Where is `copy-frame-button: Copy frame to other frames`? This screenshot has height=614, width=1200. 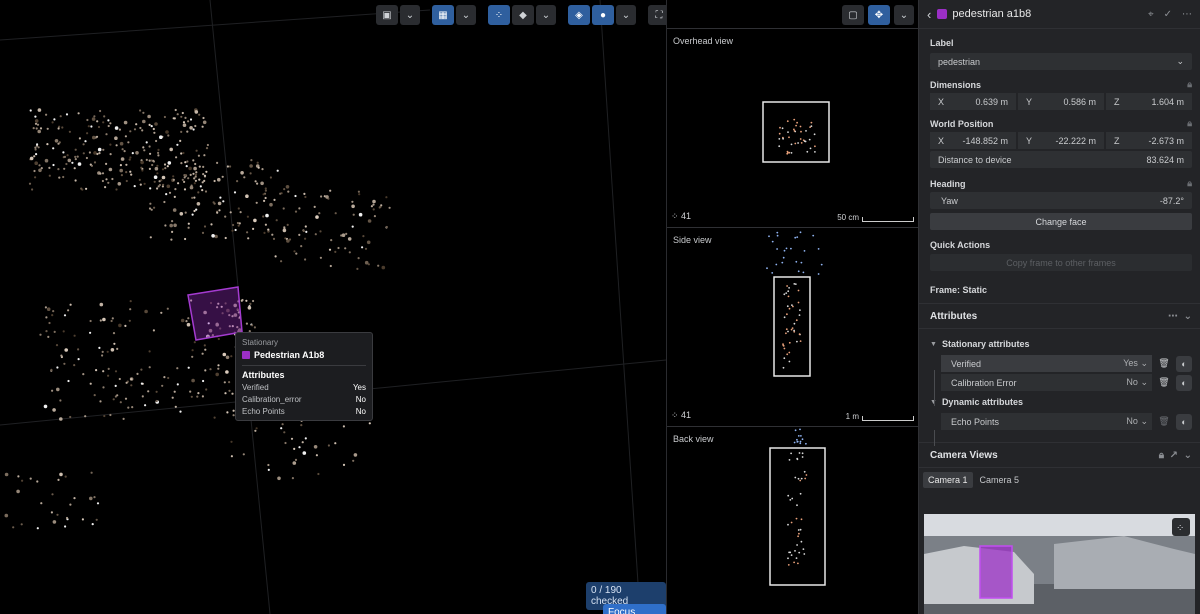 copy-frame-button: Copy frame to other frames is located at coordinates (1061, 262).